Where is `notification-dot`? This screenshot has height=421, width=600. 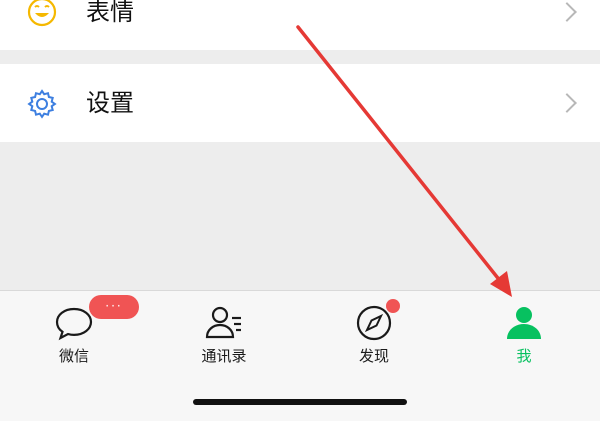 notification-dot is located at coordinates (393, 306).